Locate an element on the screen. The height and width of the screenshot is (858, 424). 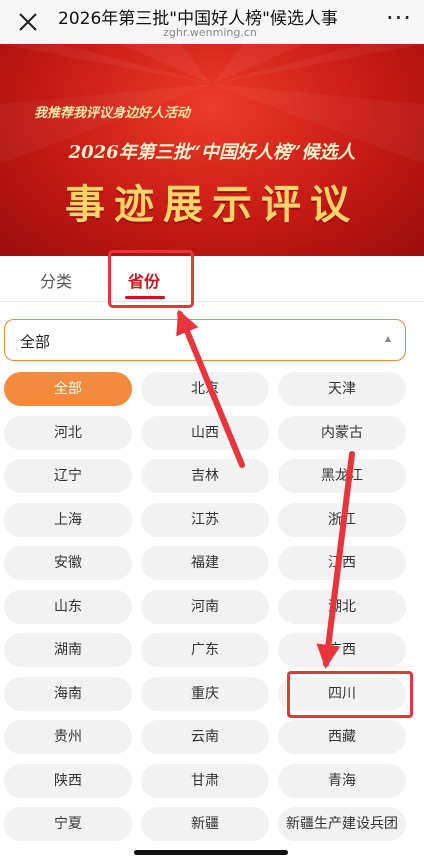
province-option: 重庆 is located at coordinates (205, 693).